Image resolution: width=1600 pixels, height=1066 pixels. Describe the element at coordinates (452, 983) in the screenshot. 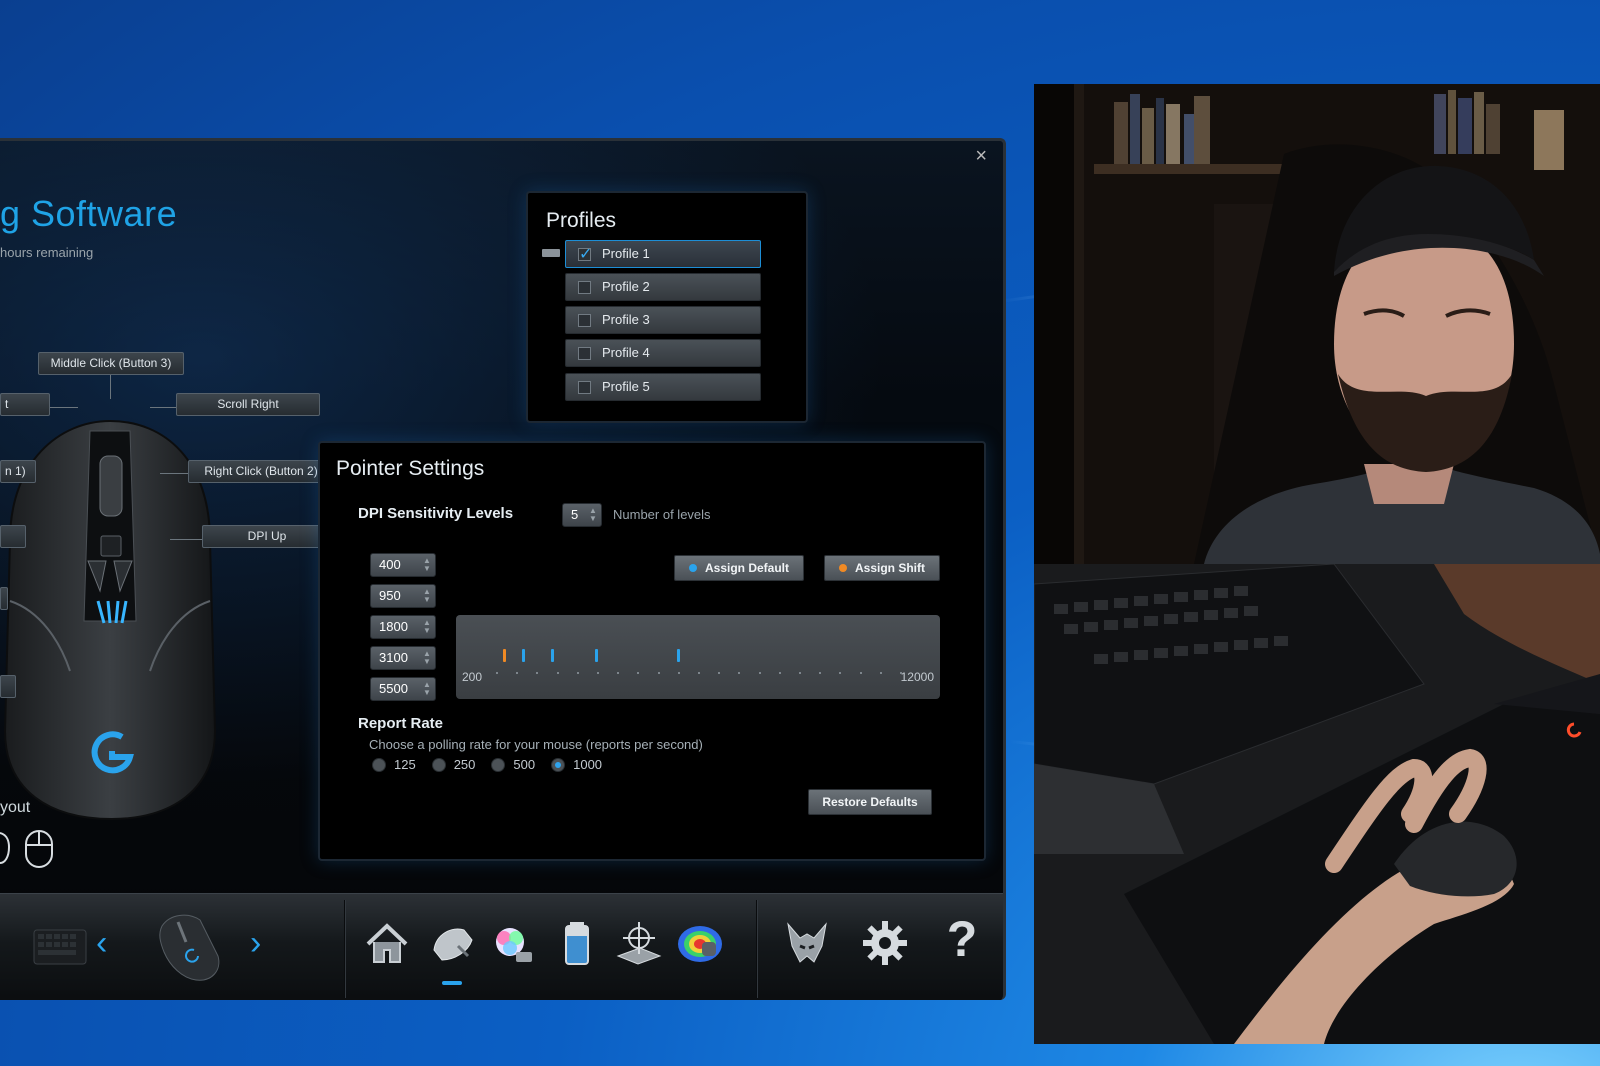

I see `active-tab-indicator` at that location.